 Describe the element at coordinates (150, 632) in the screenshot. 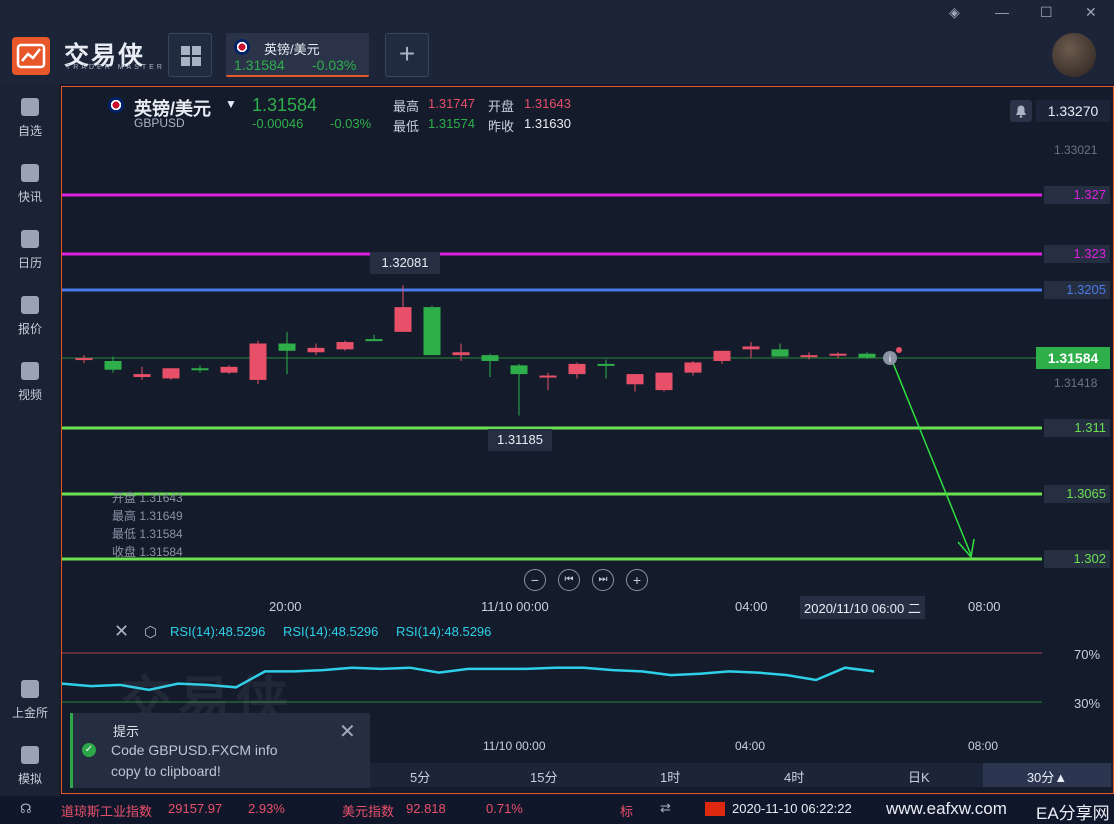

I see `settings-icon: ⬡` at that location.